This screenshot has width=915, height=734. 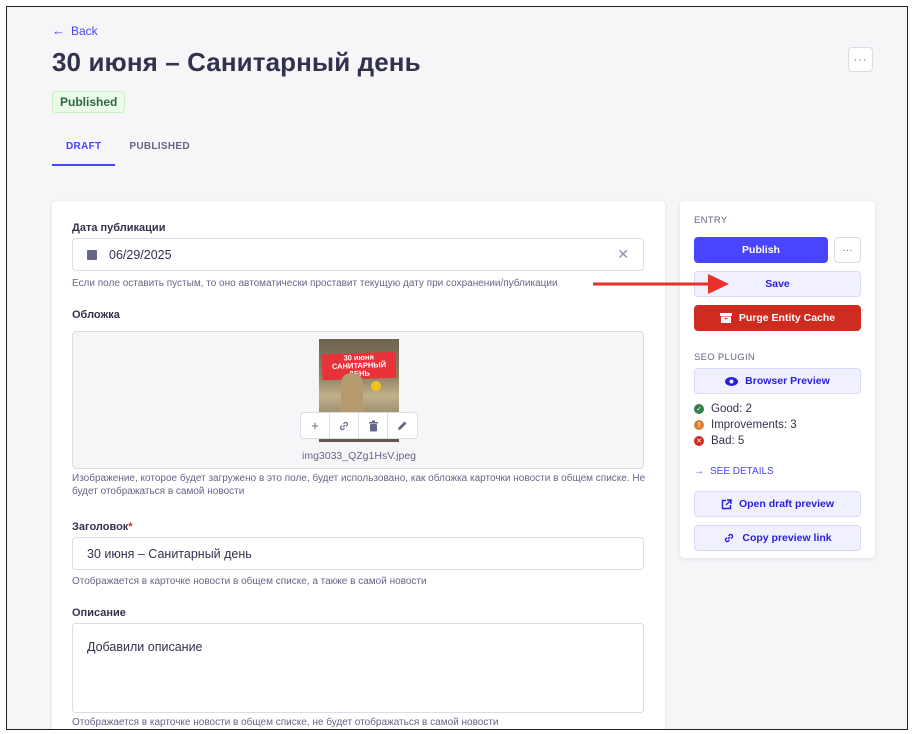 What do you see at coordinates (699, 409) in the screenshot?
I see `check-circle-icon: ✓` at bounding box center [699, 409].